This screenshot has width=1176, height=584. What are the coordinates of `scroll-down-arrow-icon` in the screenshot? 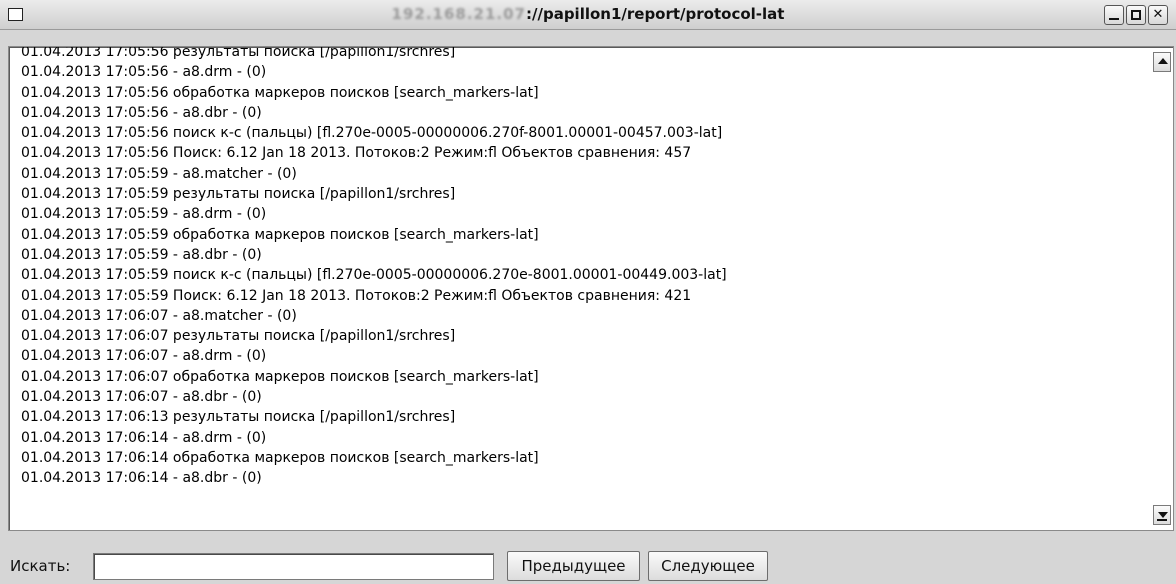 It's located at (1163, 515).